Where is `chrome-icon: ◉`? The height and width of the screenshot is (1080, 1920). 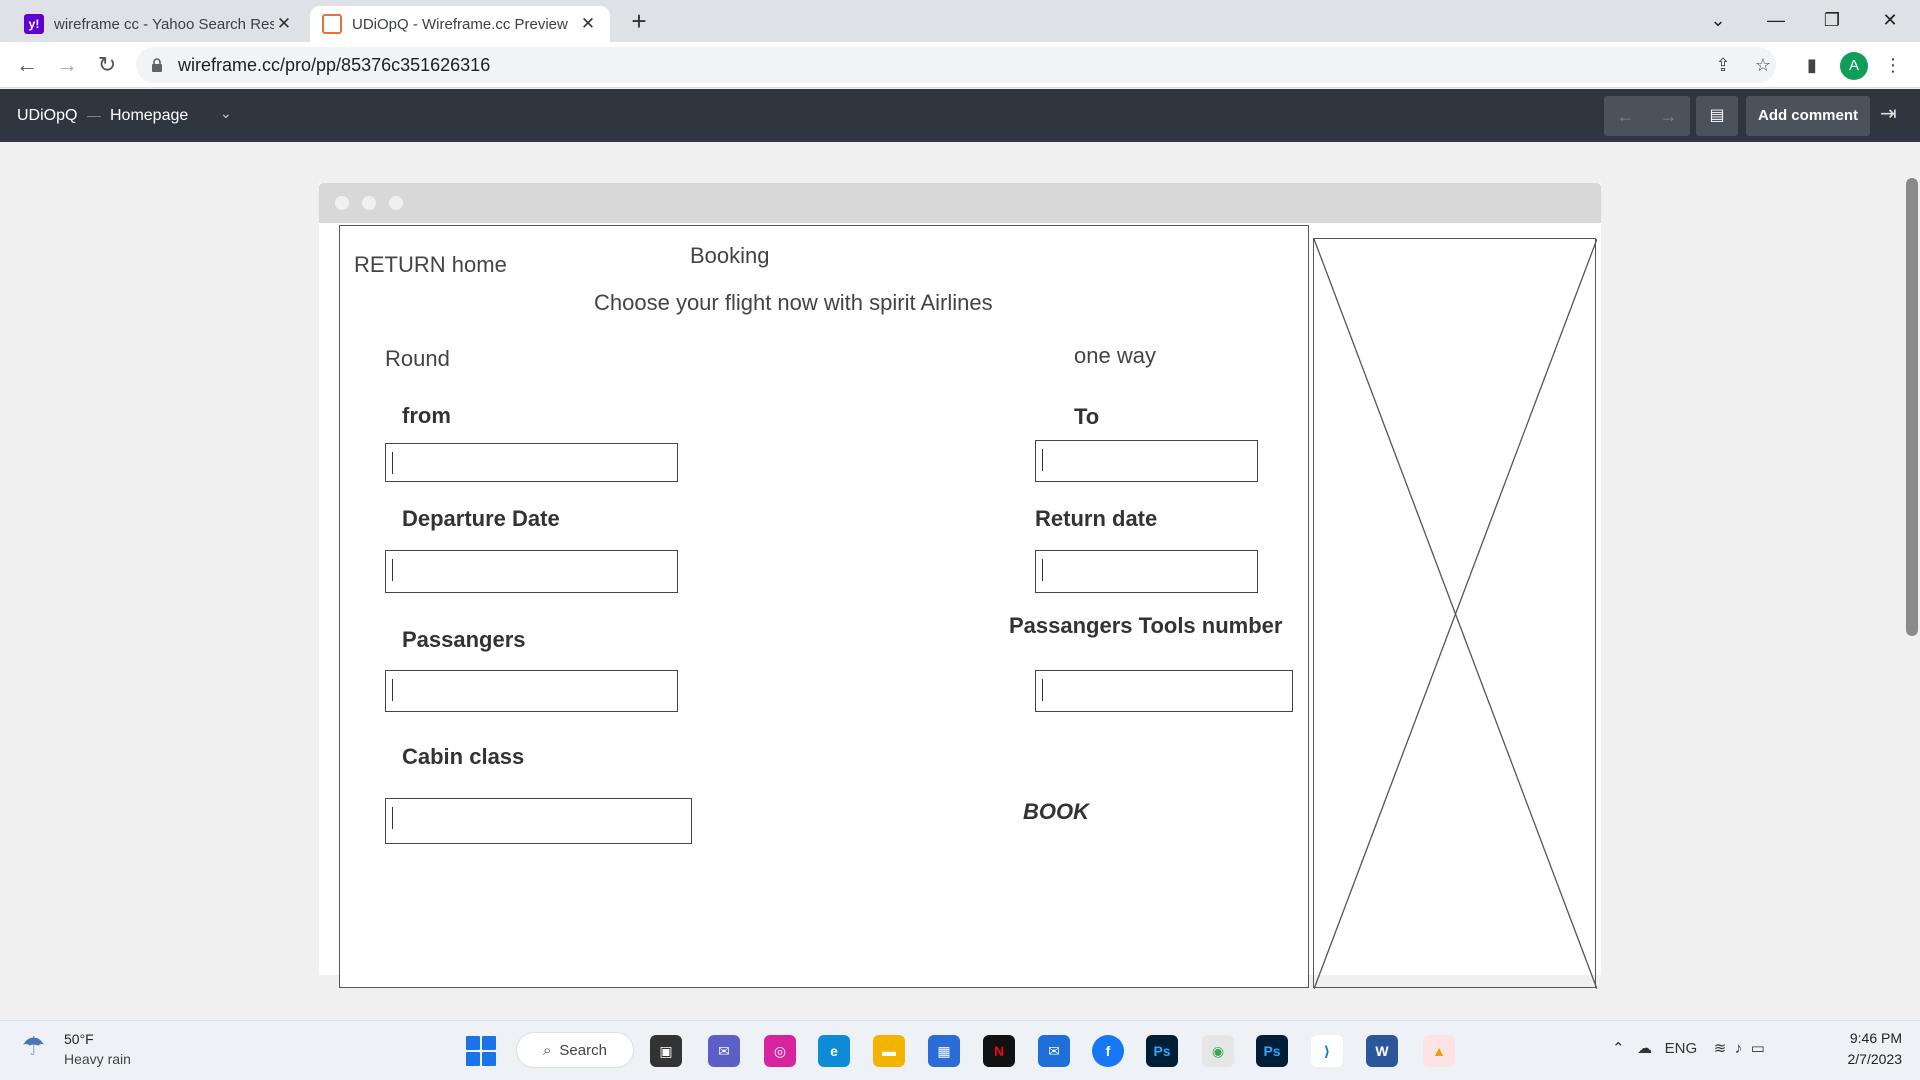 chrome-icon: ◉ is located at coordinates (1218, 1051).